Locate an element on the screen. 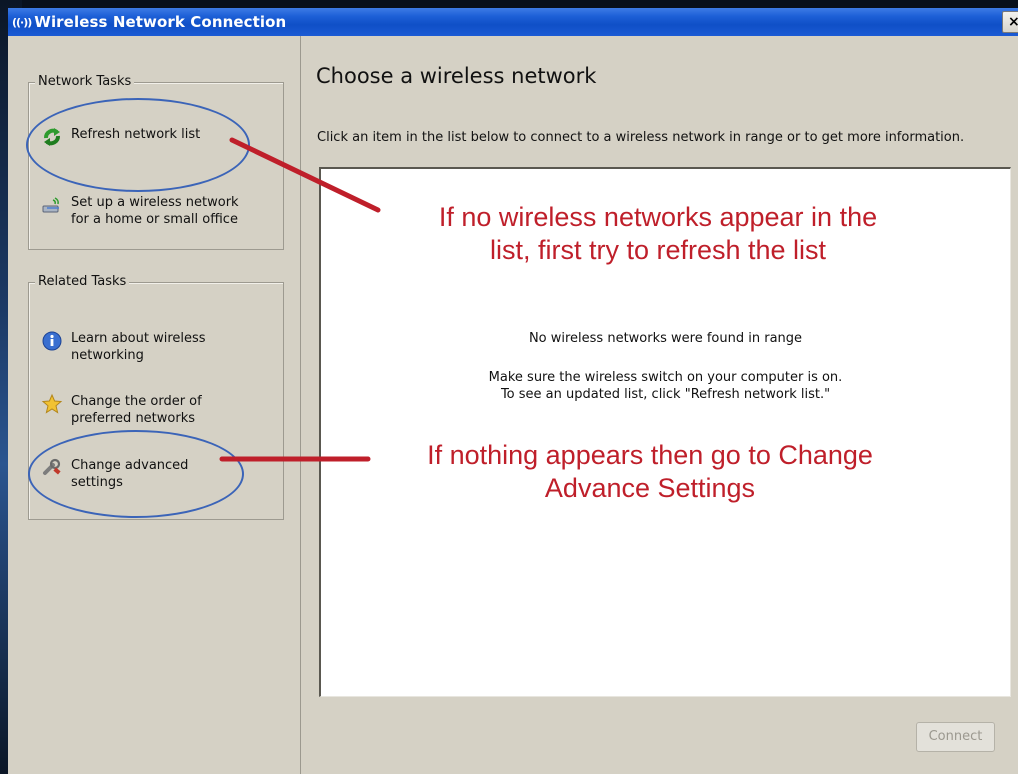 This screenshot has width=1018, height=774. annotation-arrows is located at coordinates (300, 299).